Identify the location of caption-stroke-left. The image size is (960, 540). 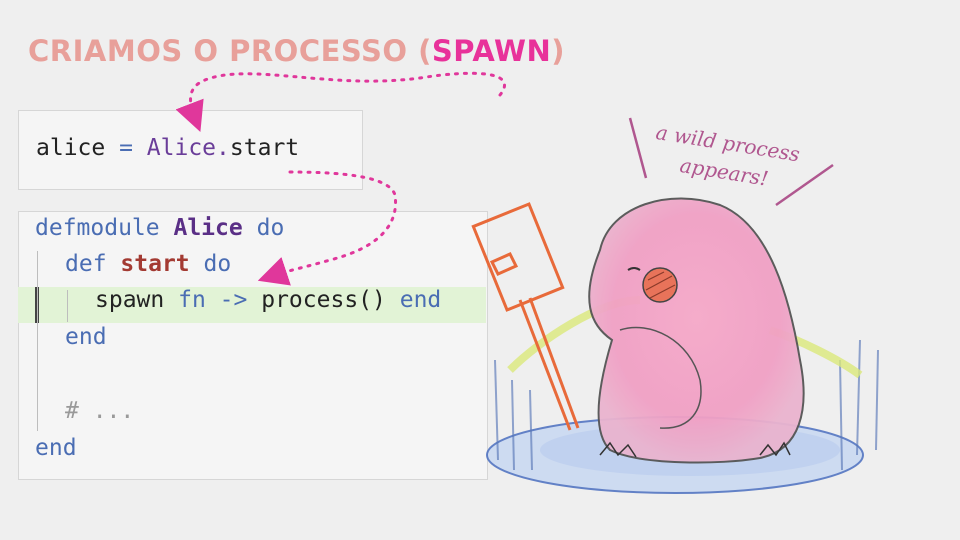
(638, 148).